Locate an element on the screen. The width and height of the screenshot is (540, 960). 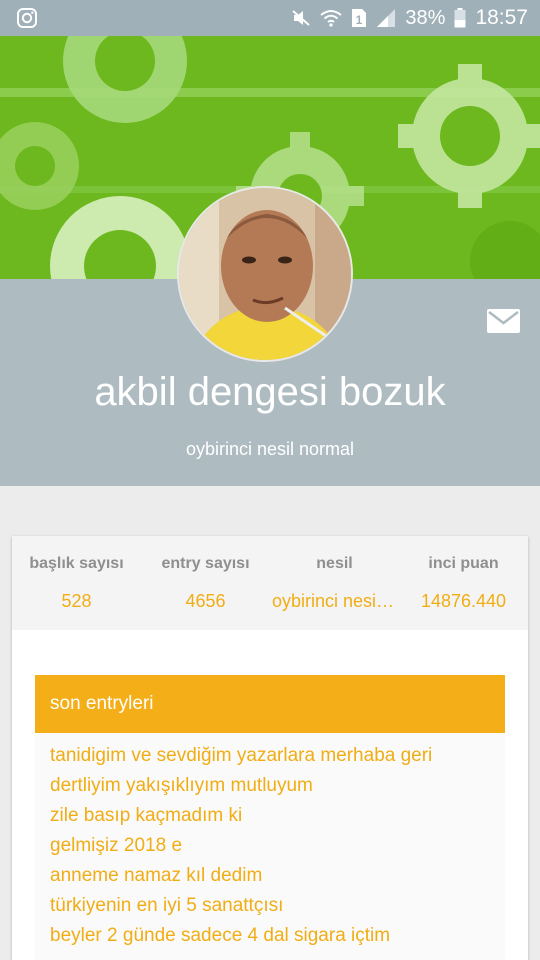
sim-slot-number: 1 is located at coordinates (359, 20).